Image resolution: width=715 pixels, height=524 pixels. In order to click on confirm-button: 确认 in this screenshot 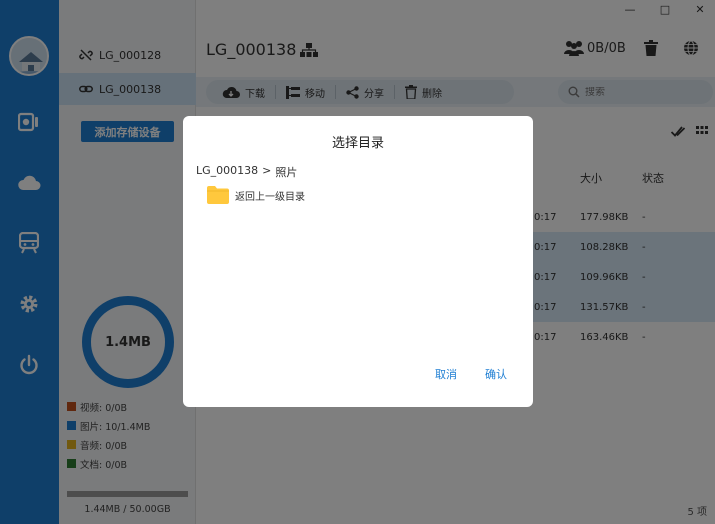, I will do `click(496, 374)`.